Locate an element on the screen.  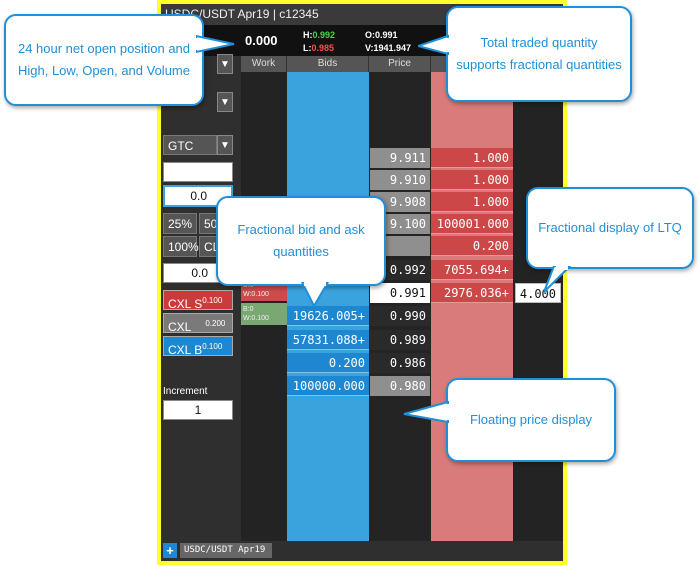
working-buy-line2: W:0.100 is located at coordinates (256, 318).